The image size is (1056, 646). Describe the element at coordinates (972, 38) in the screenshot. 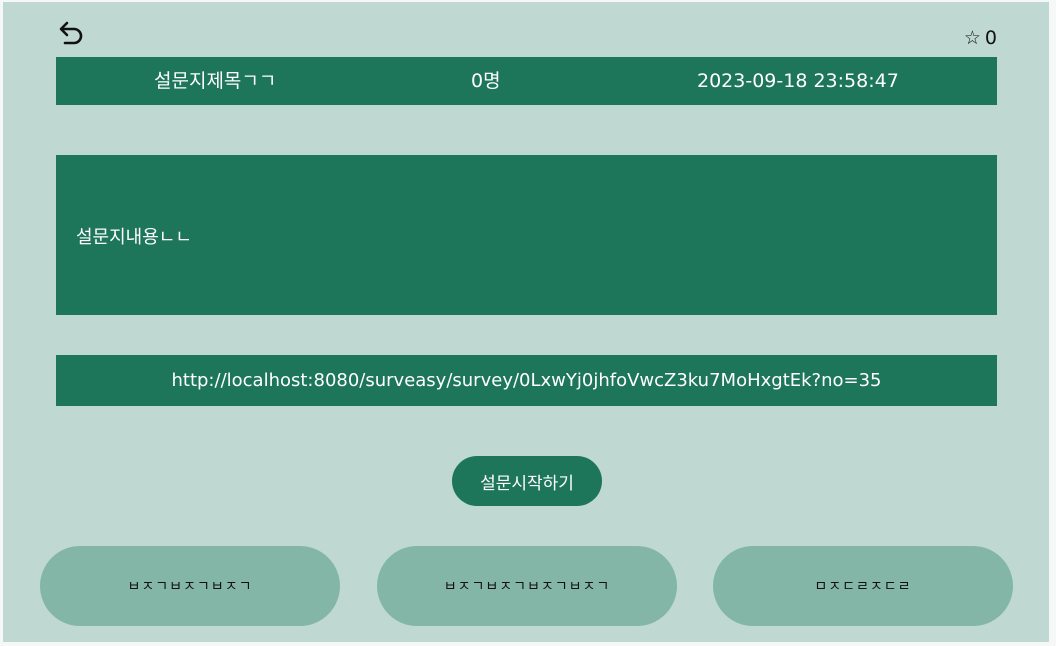

I see `star-icon: ☆` at that location.